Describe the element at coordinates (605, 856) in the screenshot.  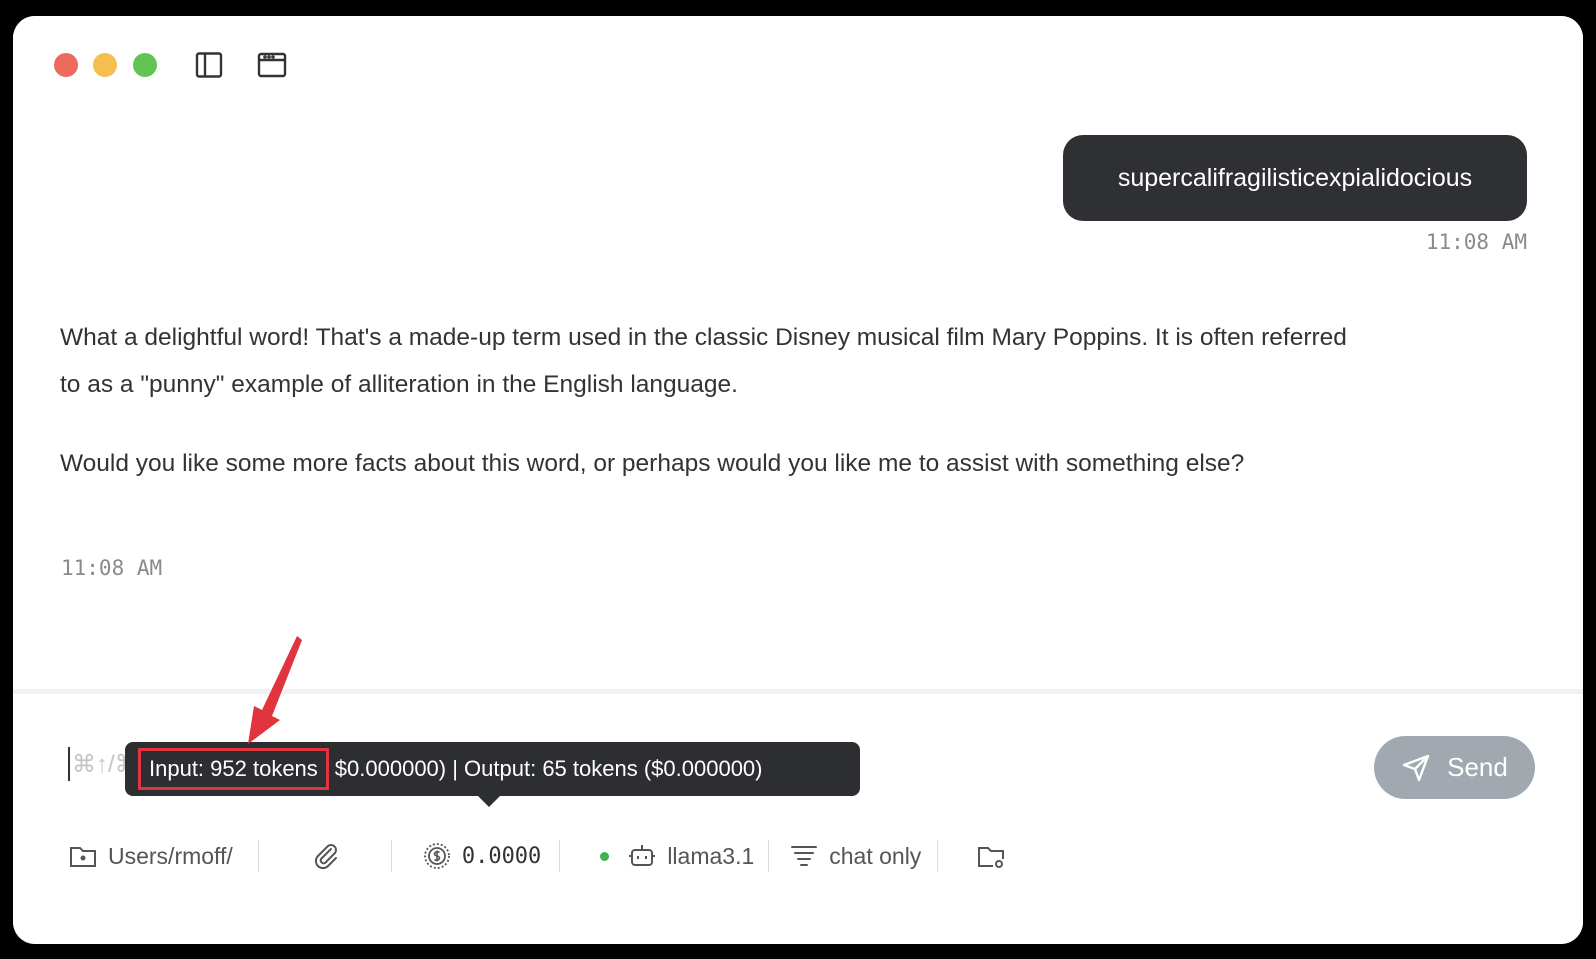
I see `model-status-dot` at that location.